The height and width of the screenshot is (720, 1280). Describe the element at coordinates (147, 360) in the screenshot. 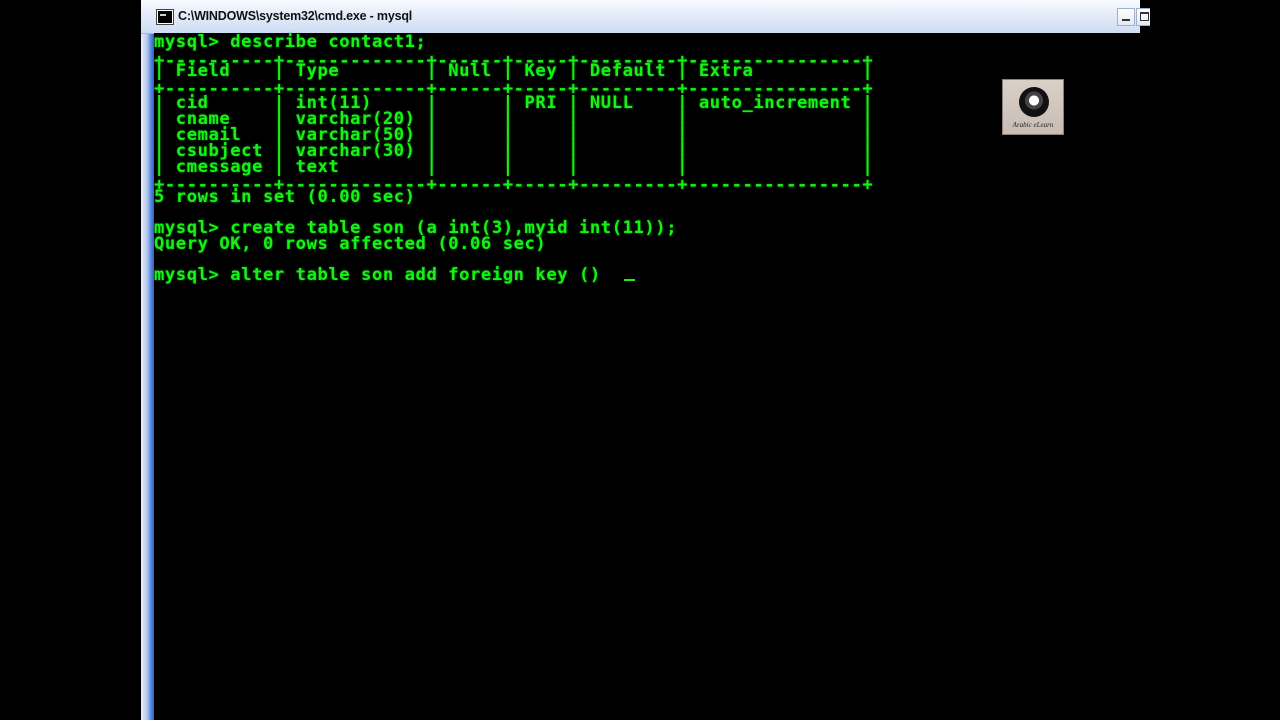

I see `window-left-border` at that location.